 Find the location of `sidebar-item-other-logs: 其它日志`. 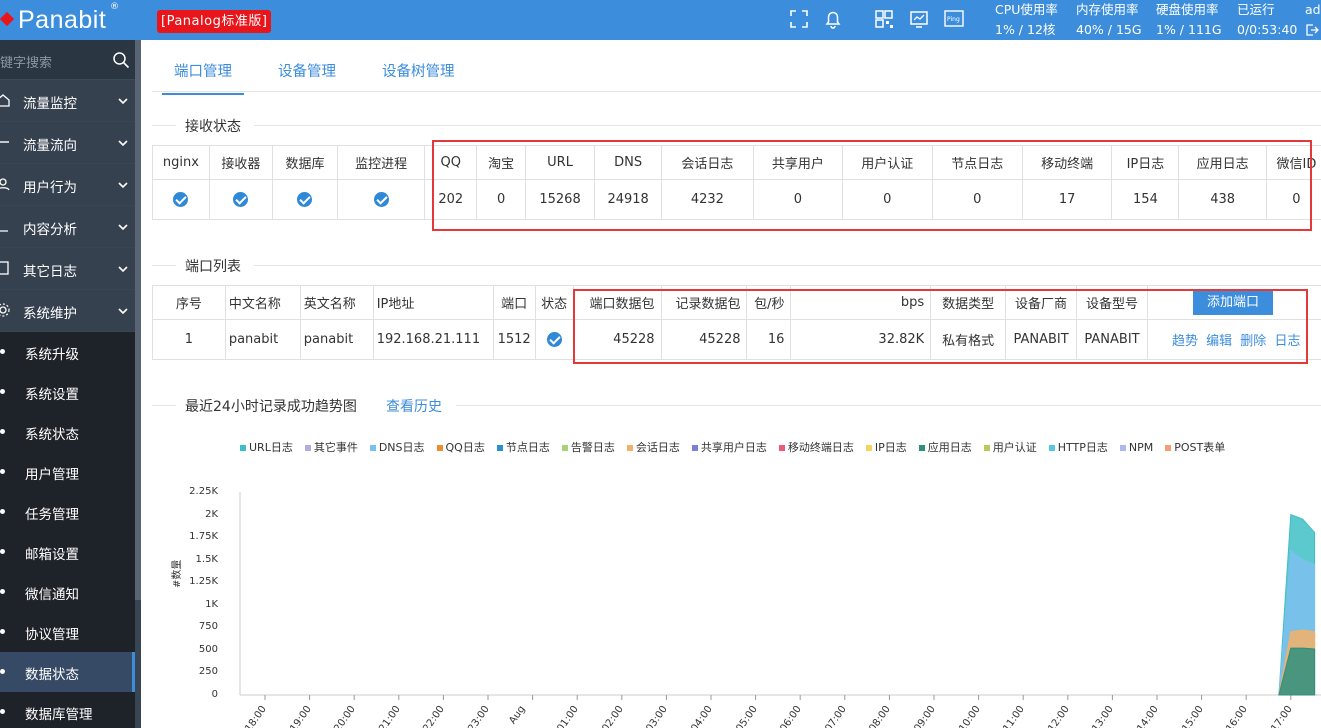

sidebar-item-other-logs: 其它日志 is located at coordinates (67, 269).